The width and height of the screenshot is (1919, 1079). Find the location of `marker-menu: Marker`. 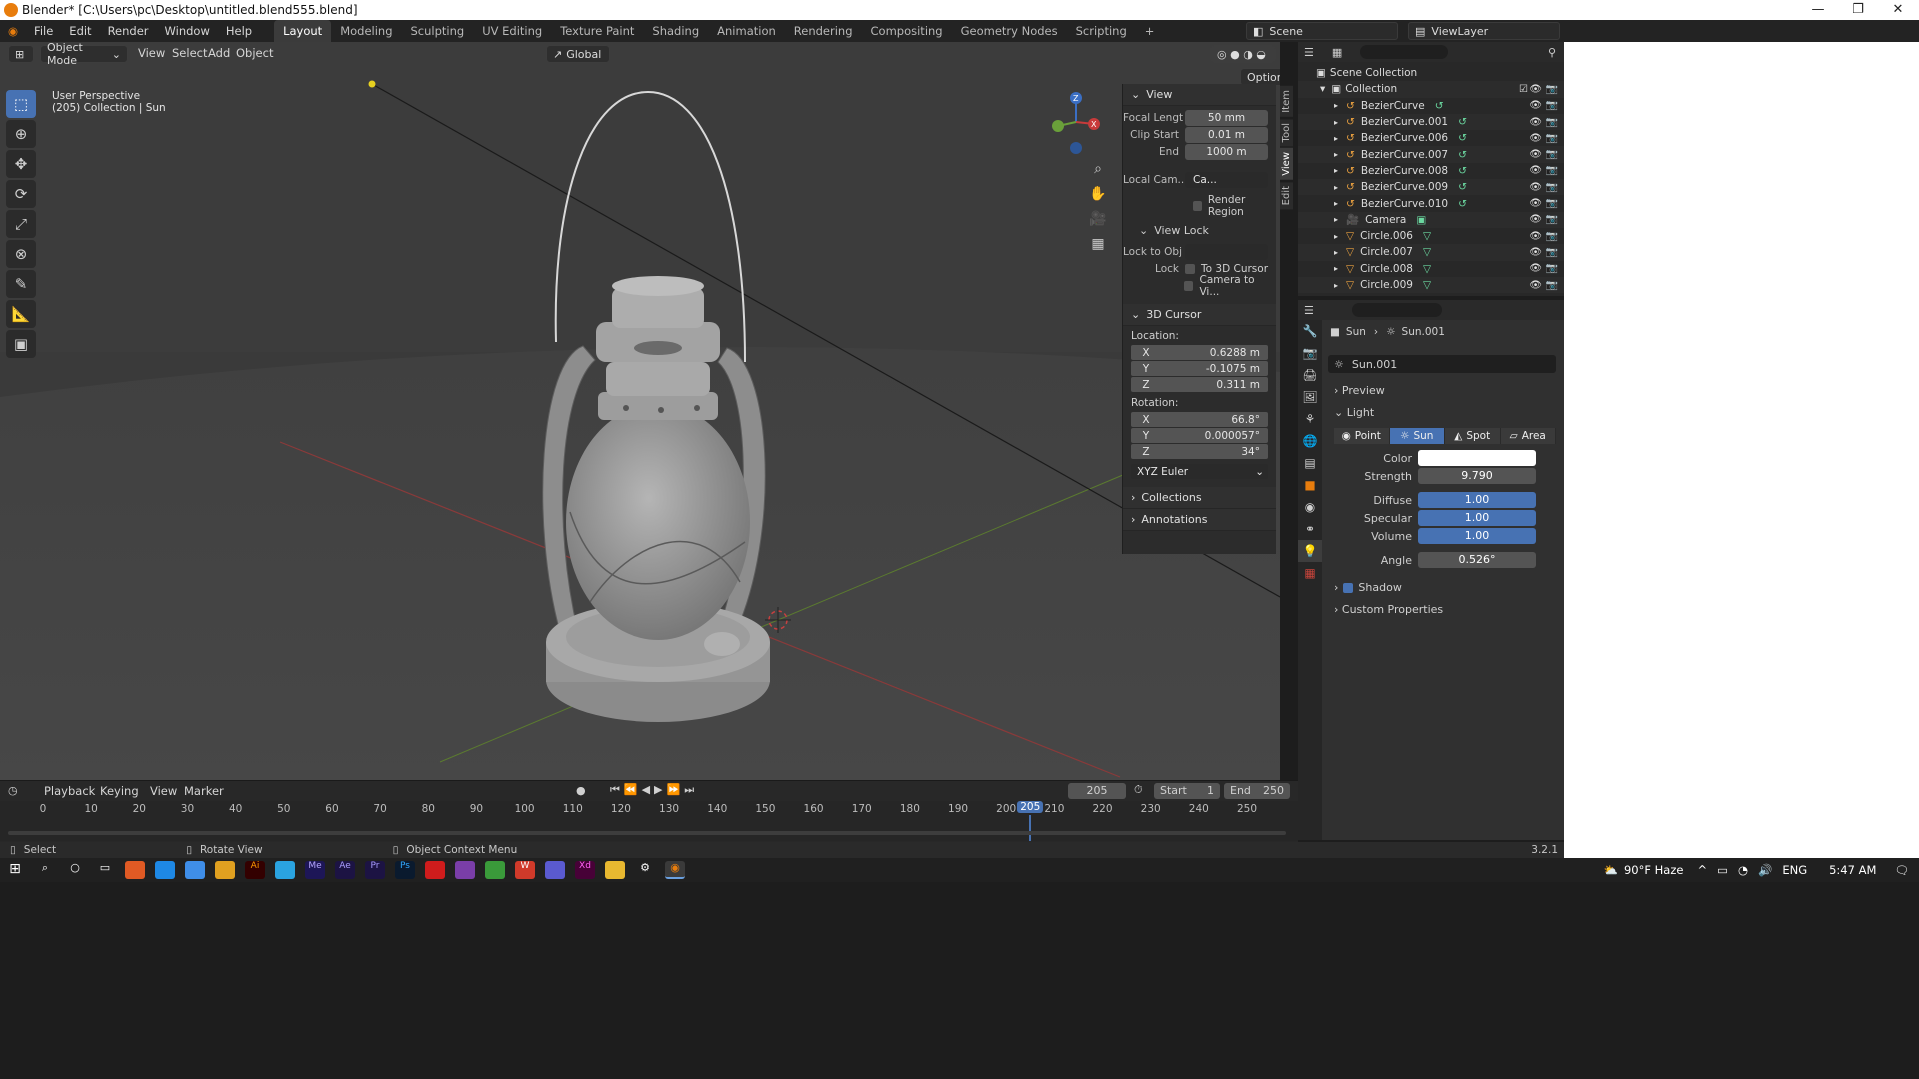

marker-menu: Marker is located at coordinates (204, 791).